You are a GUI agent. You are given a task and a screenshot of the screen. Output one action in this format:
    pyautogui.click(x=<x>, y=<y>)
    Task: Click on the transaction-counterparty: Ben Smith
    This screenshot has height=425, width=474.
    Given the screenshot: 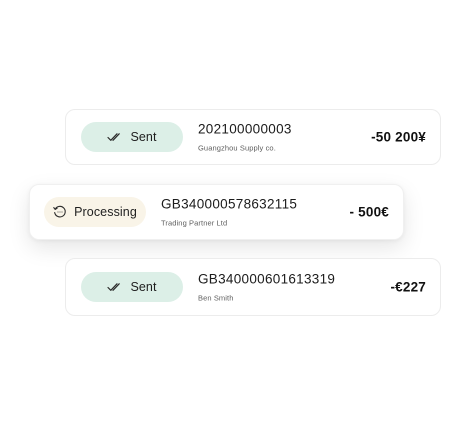 What is the action you would take?
    pyautogui.click(x=216, y=298)
    